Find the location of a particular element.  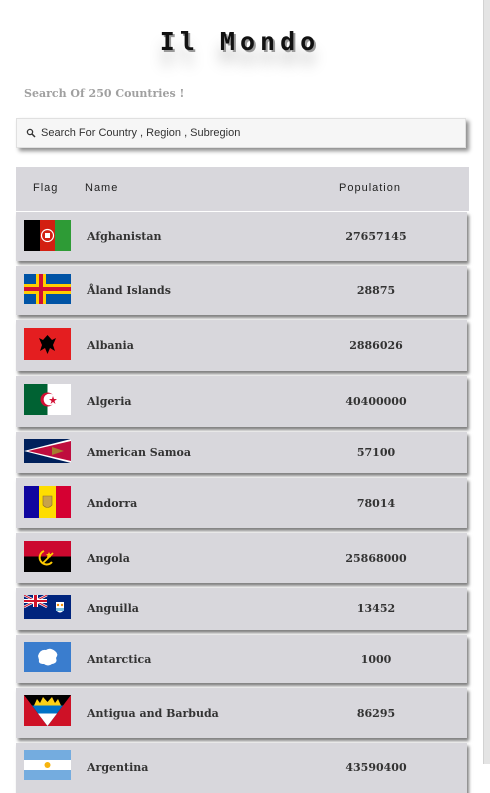

table-row: American Samoa 57100 is located at coordinates (241, 452).